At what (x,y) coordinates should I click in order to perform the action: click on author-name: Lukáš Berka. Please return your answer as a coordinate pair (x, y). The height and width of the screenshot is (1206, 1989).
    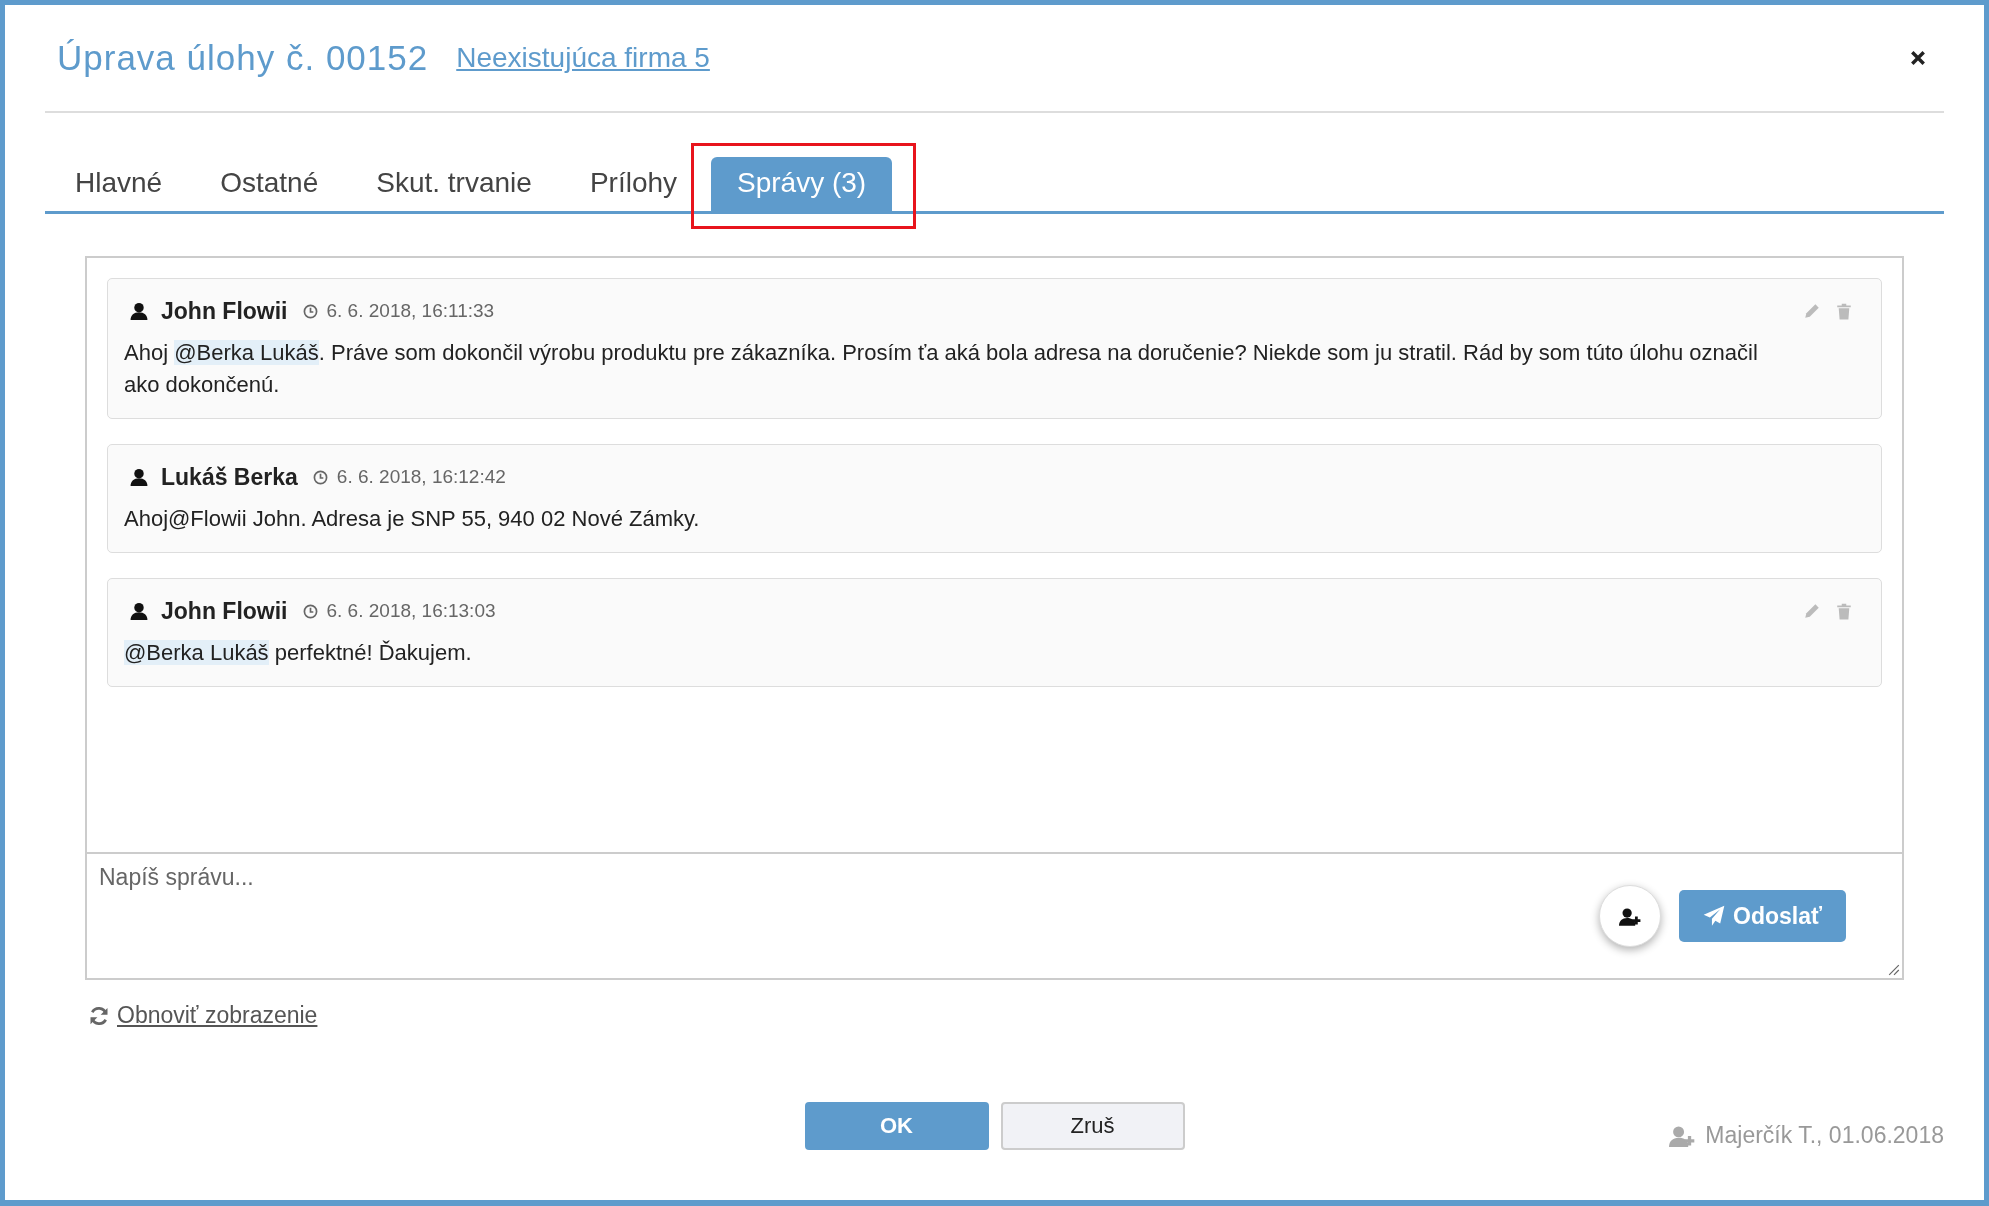
    Looking at the image, I should click on (229, 477).